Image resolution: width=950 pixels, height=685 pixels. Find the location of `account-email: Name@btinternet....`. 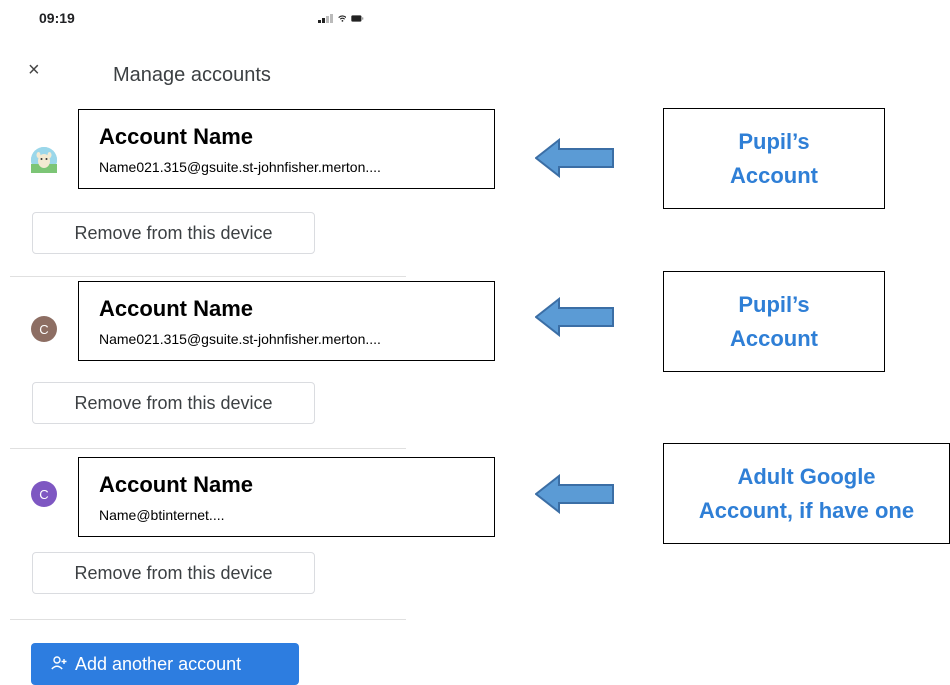

account-email: Name@btinternet.... is located at coordinates (162, 515).